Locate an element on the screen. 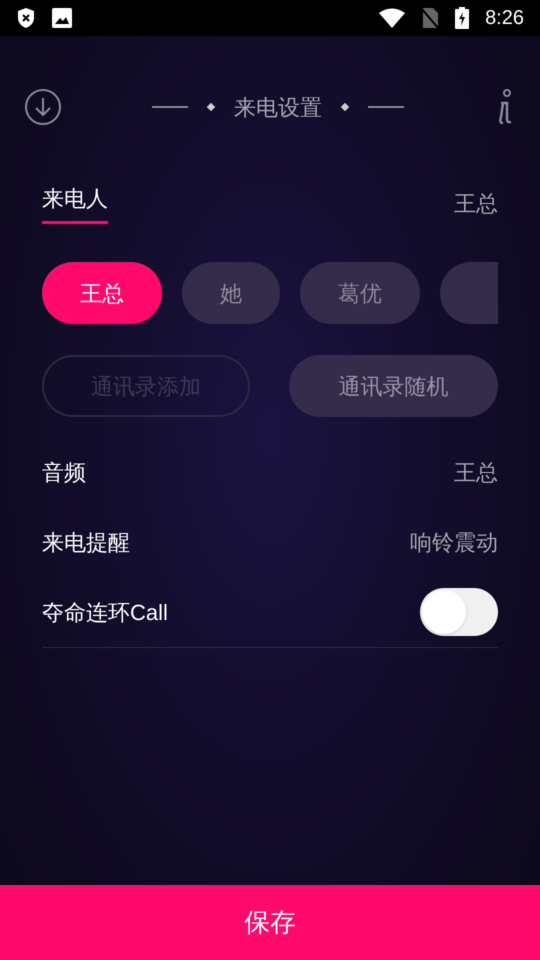  caller-chip: 葛优 is located at coordinates (360, 293).